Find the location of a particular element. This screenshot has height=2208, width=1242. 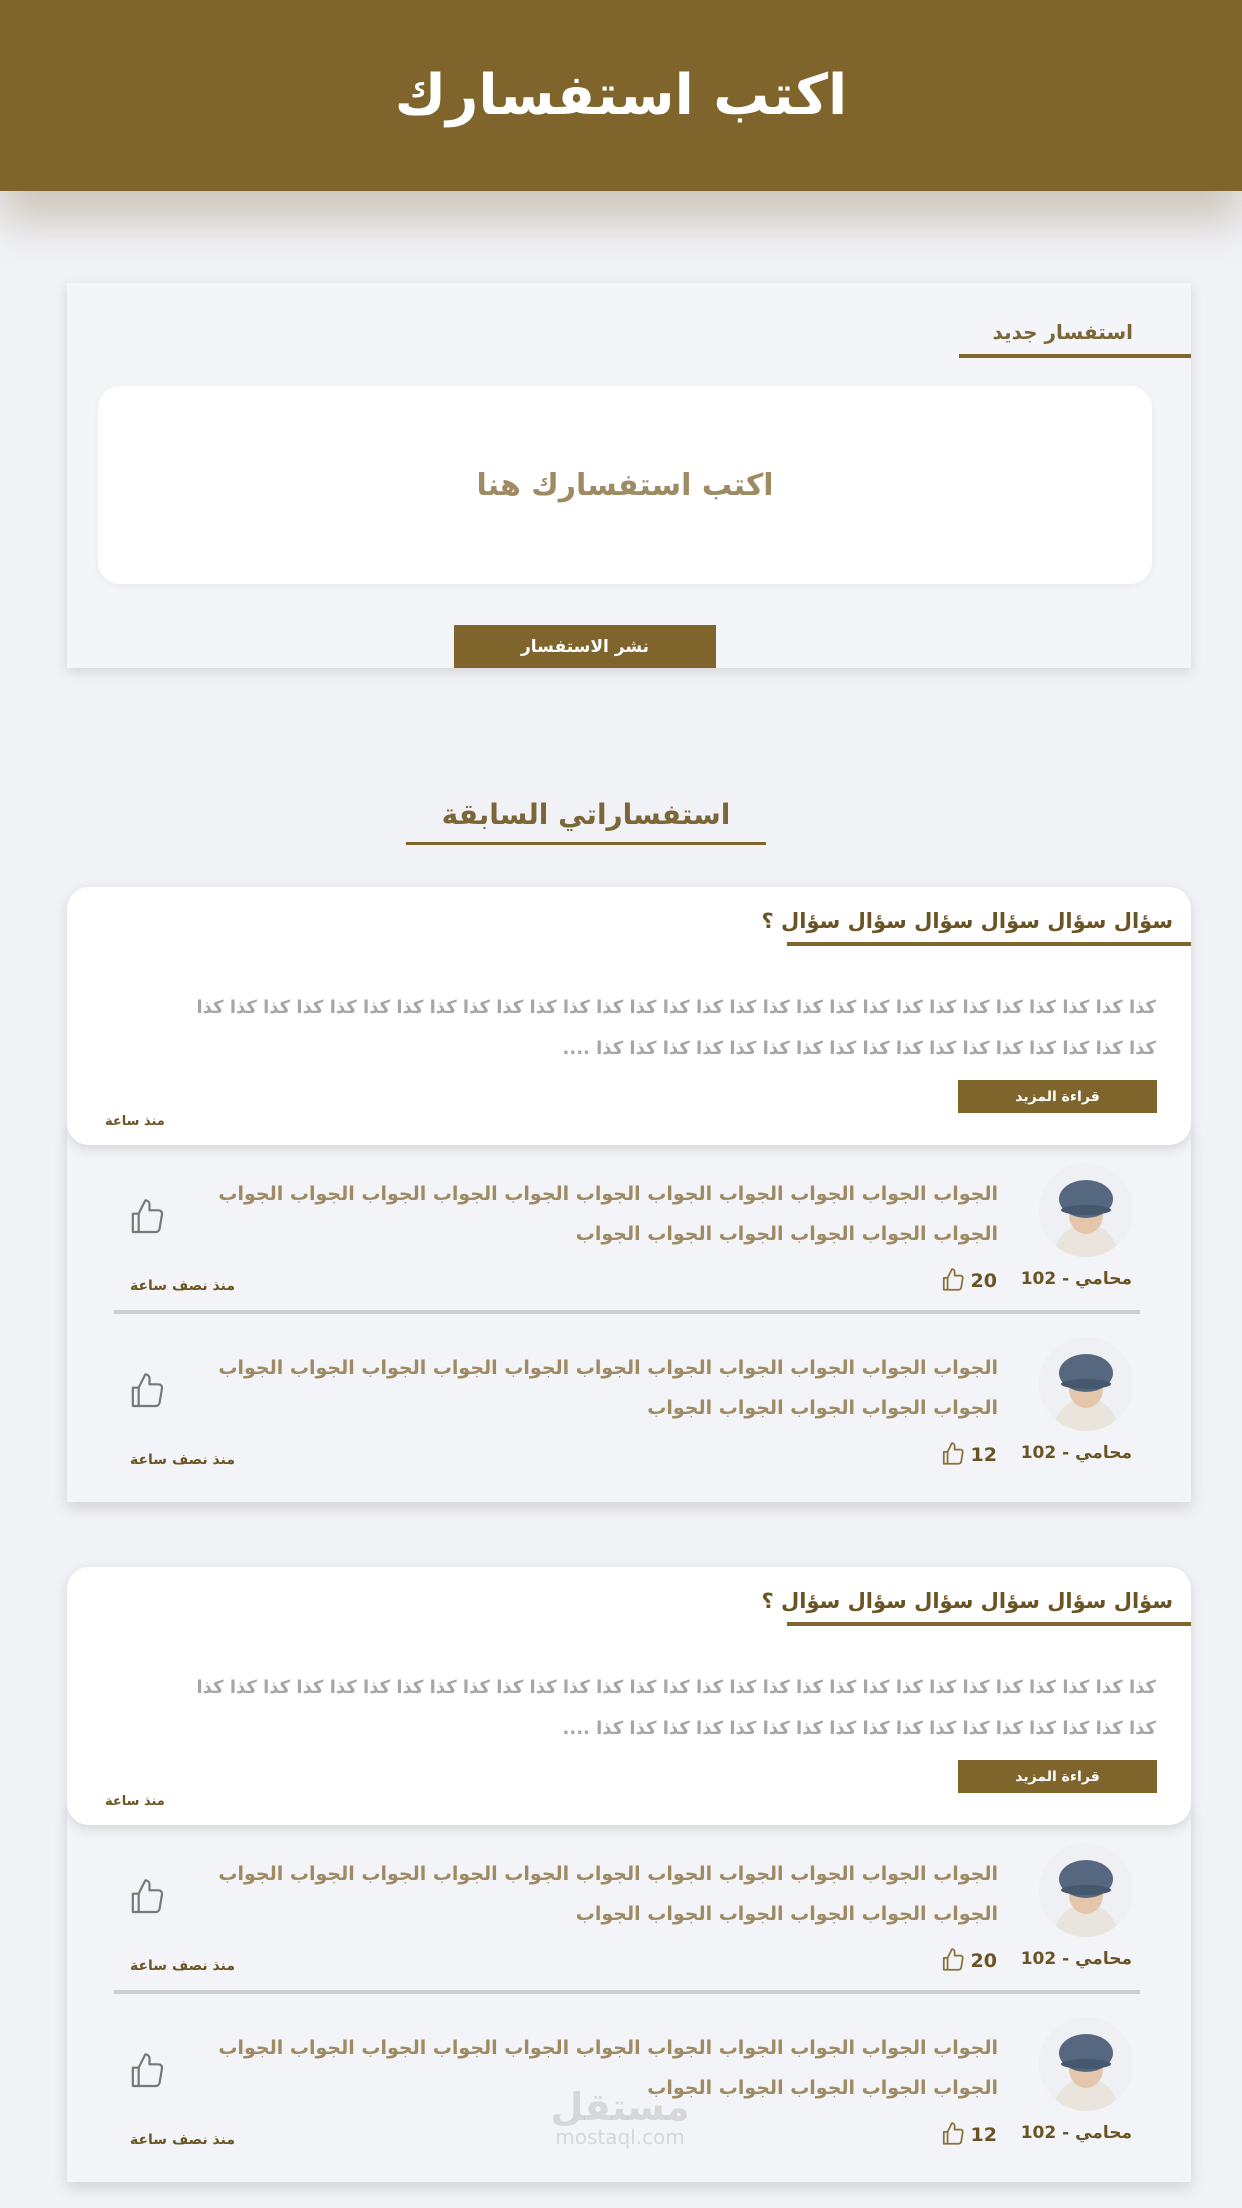

new-inquiry-label: استفسار جديد is located at coordinates (1062, 332).